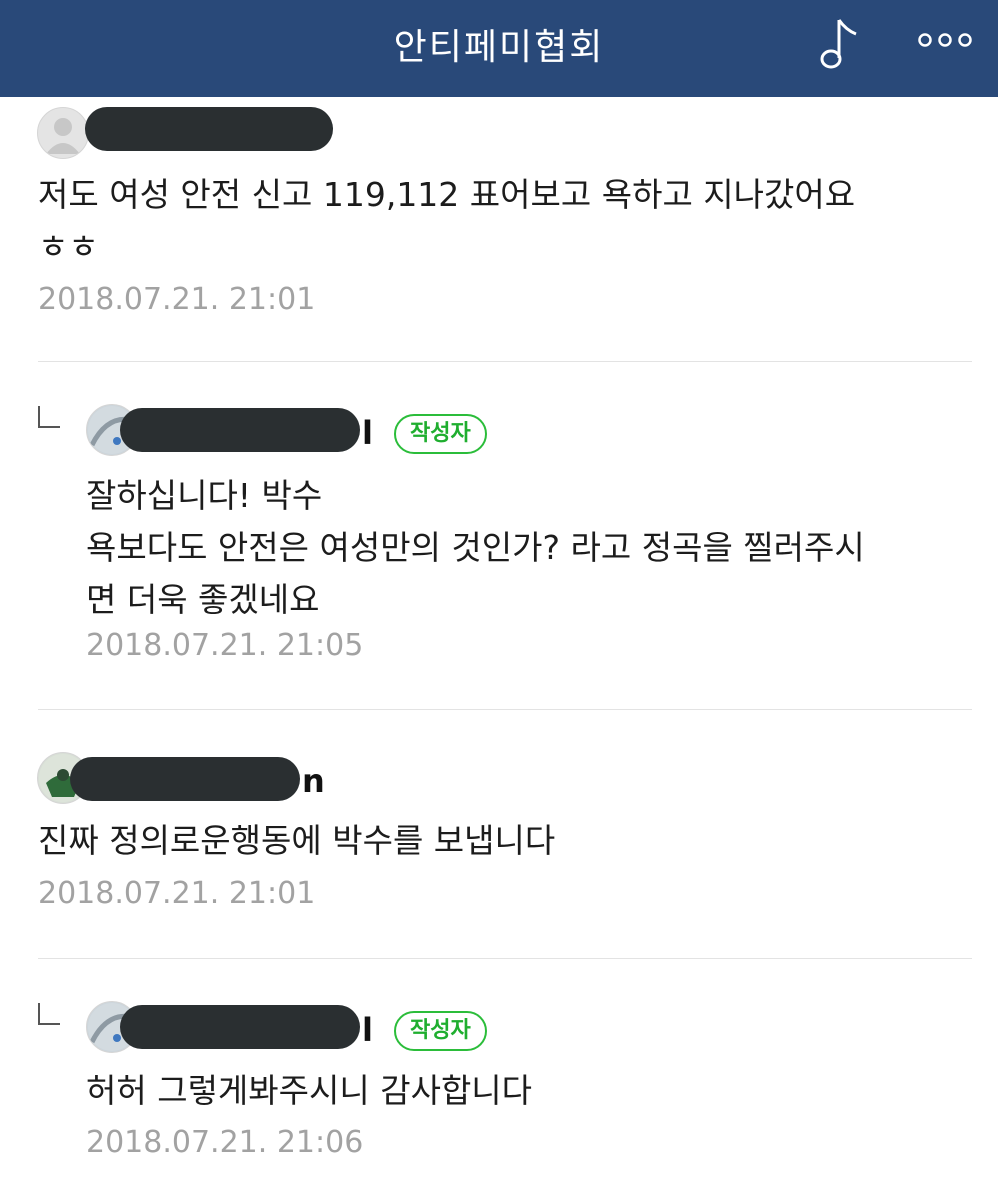  I want to click on music-note-icon, so click(836, 42).